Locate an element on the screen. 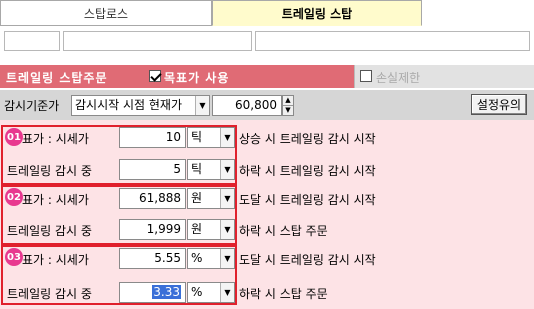  group-3-trail-input: 3.33 is located at coordinates (152, 292).